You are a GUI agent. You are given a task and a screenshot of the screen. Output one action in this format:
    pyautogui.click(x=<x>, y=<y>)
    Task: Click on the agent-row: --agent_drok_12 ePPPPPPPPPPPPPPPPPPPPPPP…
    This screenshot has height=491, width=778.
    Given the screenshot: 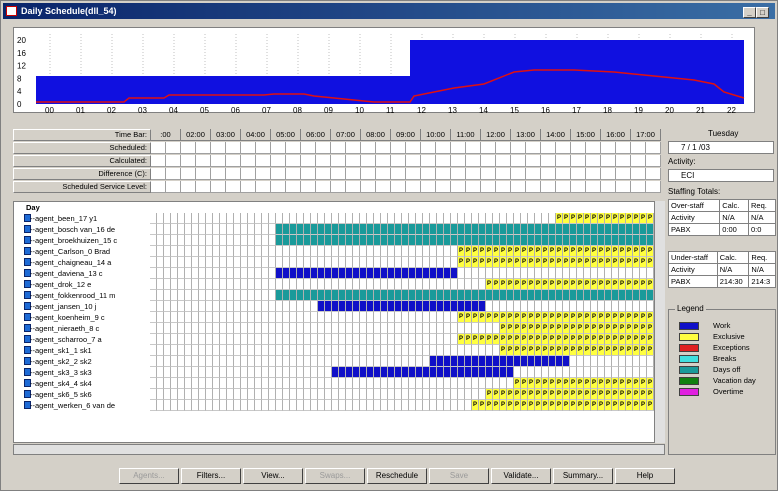 What is the action you would take?
    pyautogui.click(x=338, y=284)
    